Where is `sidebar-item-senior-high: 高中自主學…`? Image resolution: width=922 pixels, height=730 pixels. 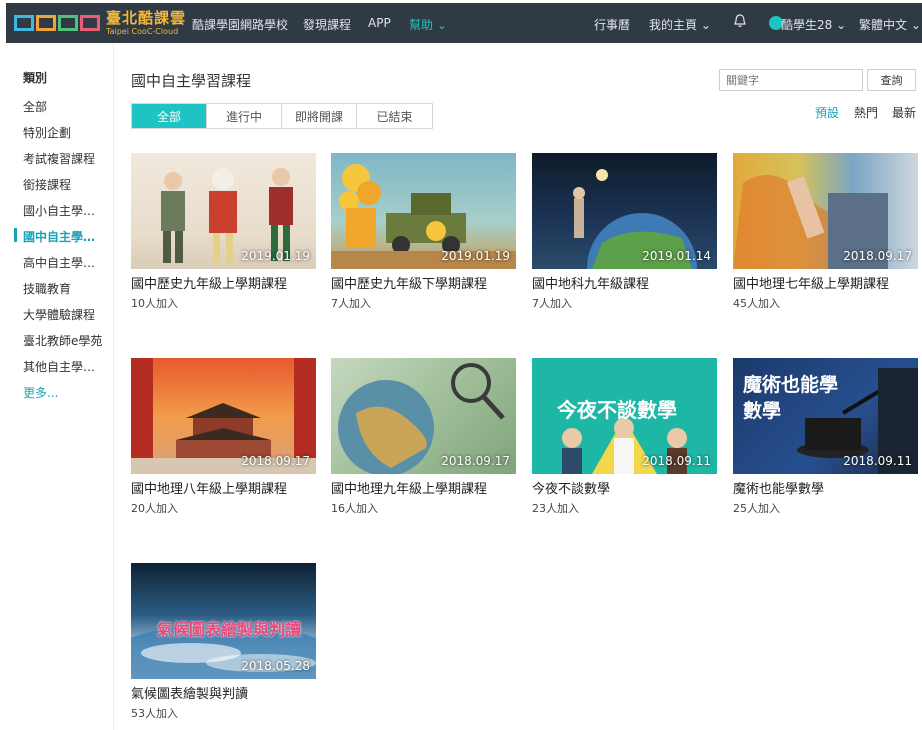
sidebar-item-senior-high: 高中自主學… is located at coordinates (59, 262).